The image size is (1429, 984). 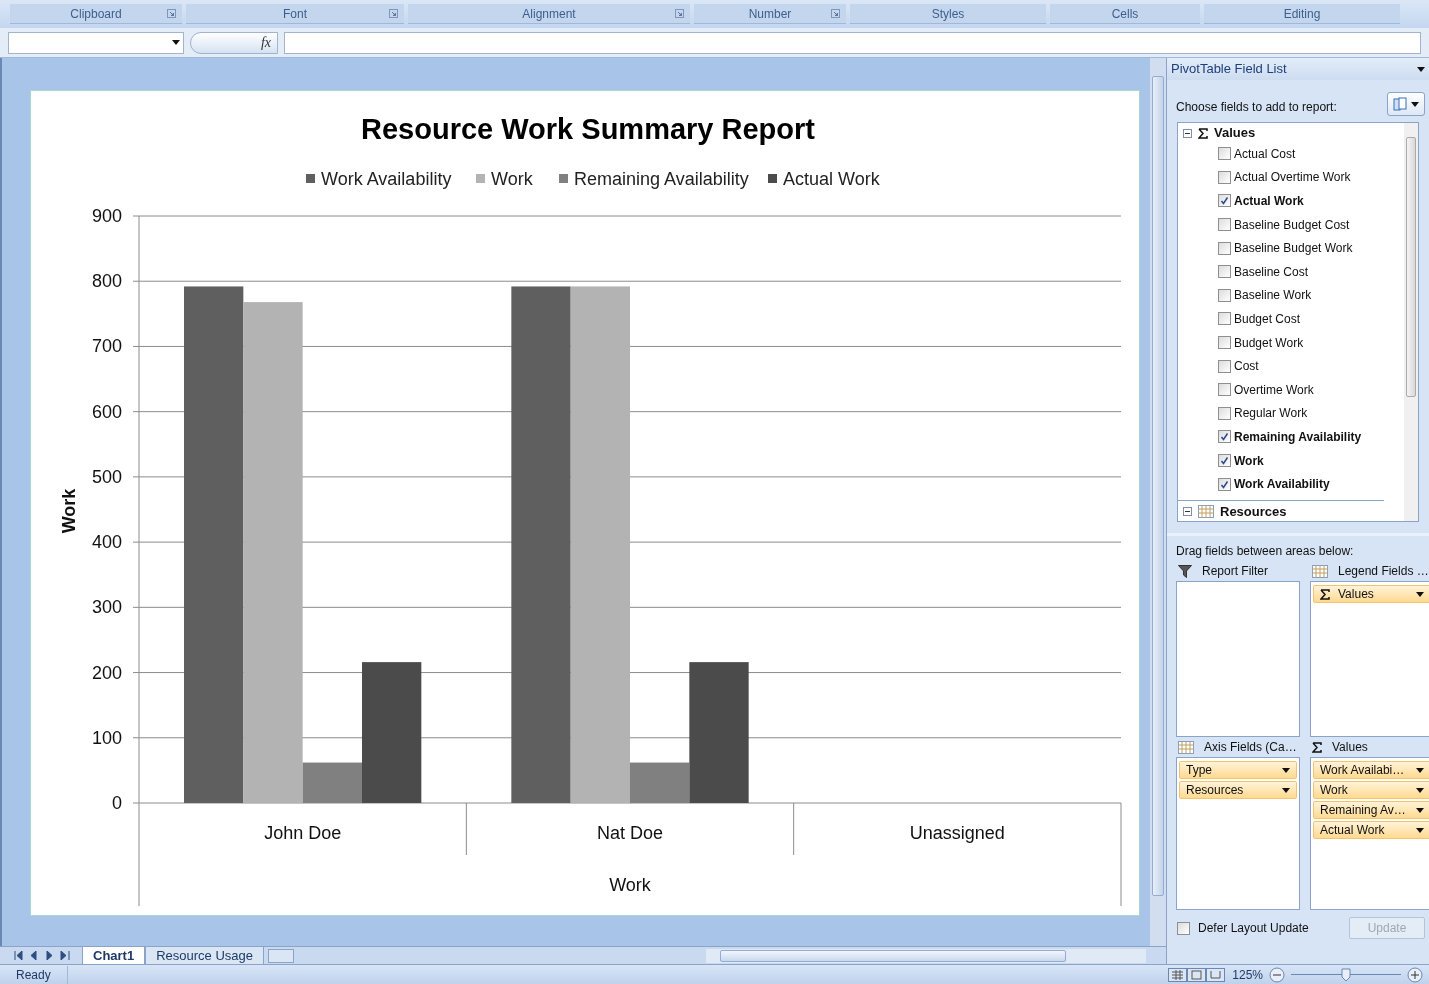 I want to click on legend-label: Work, so click(x=512, y=179).